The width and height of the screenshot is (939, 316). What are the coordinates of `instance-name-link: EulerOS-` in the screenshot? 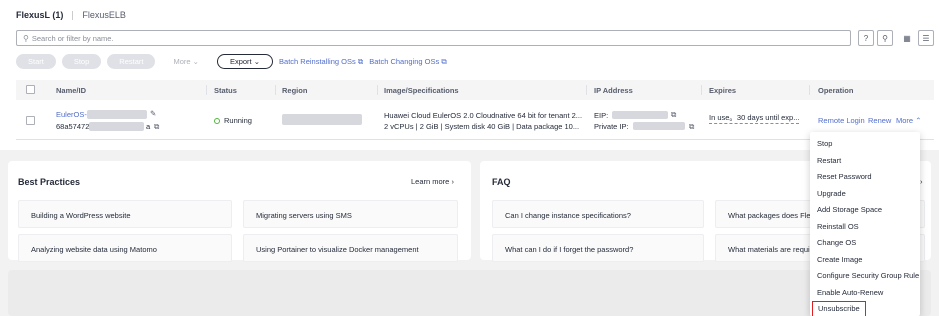 It's located at (71, 114).